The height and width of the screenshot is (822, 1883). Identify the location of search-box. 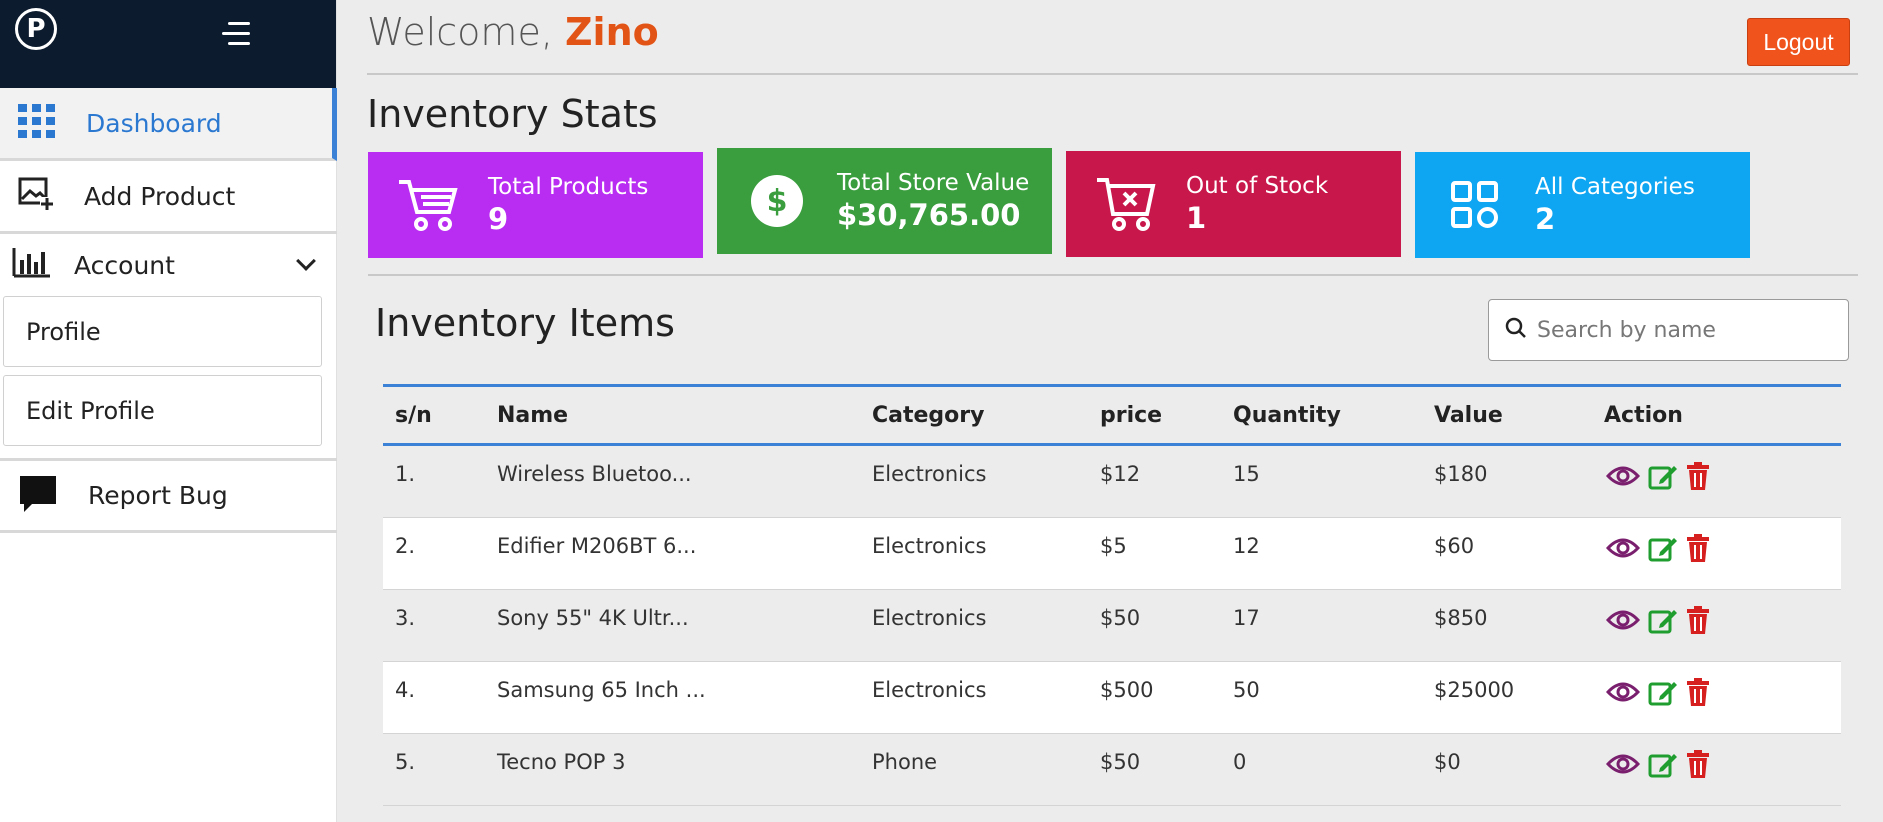
(1668, 330).